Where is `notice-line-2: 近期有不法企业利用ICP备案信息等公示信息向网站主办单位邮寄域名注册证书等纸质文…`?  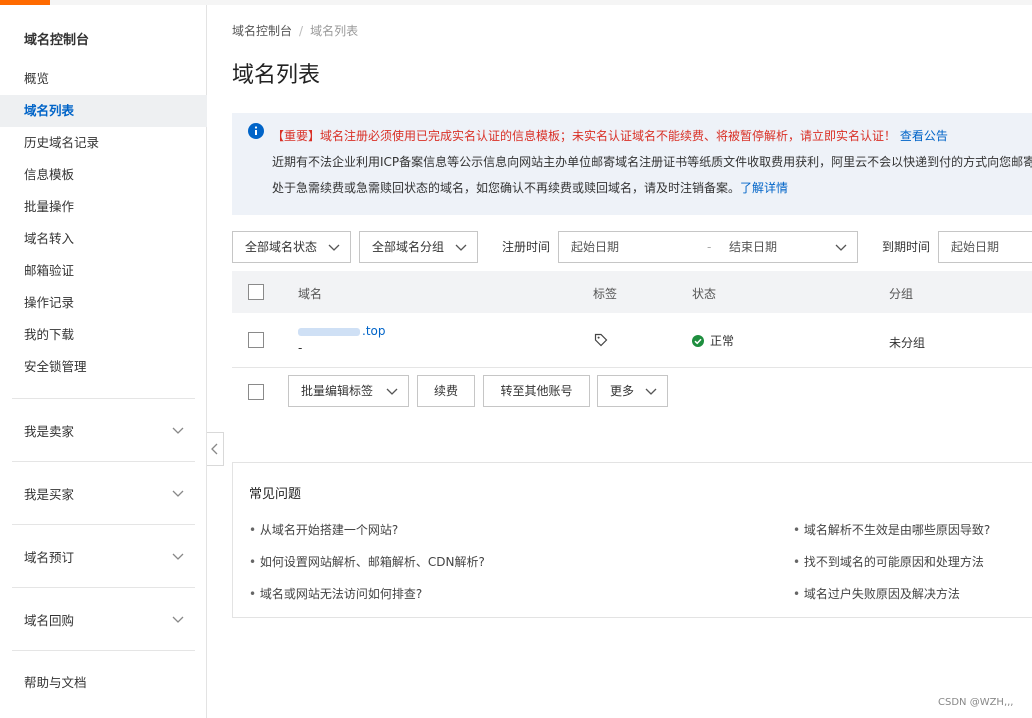
notice-line-2: 近期有不法企业利用ICP备案信息等公示信息向网站主办单位邮寄域名注册证书等纸质文… is located at coordinates (652, 162).